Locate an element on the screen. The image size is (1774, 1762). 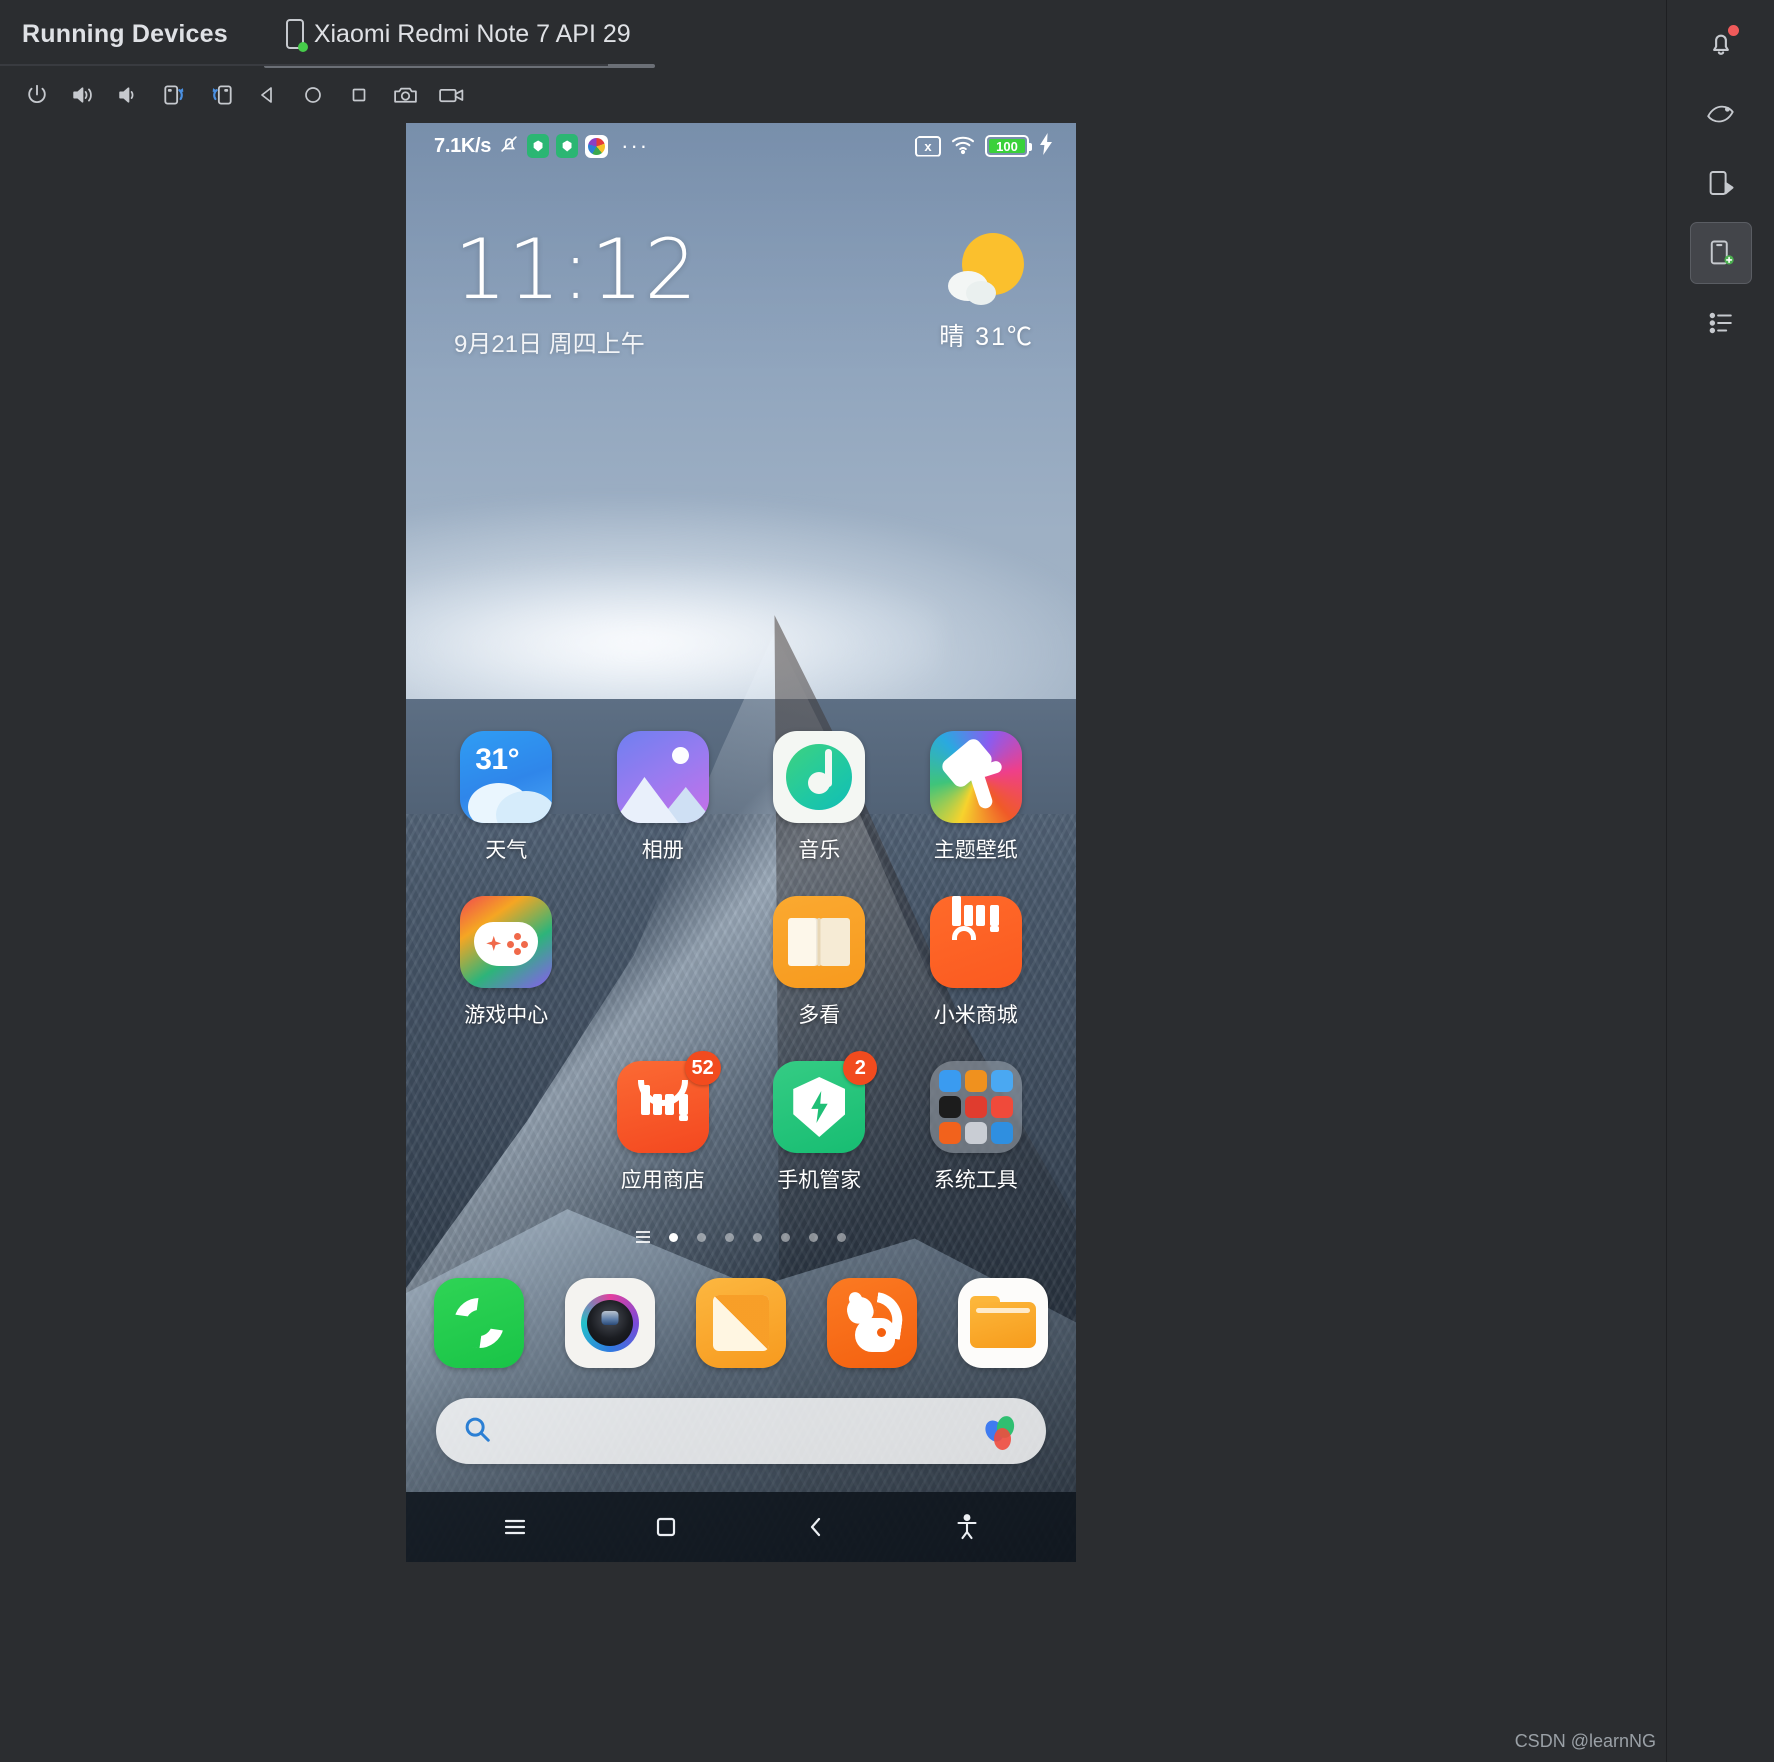
app-label: 游戏中心 is located at coordinates (506, 1015).